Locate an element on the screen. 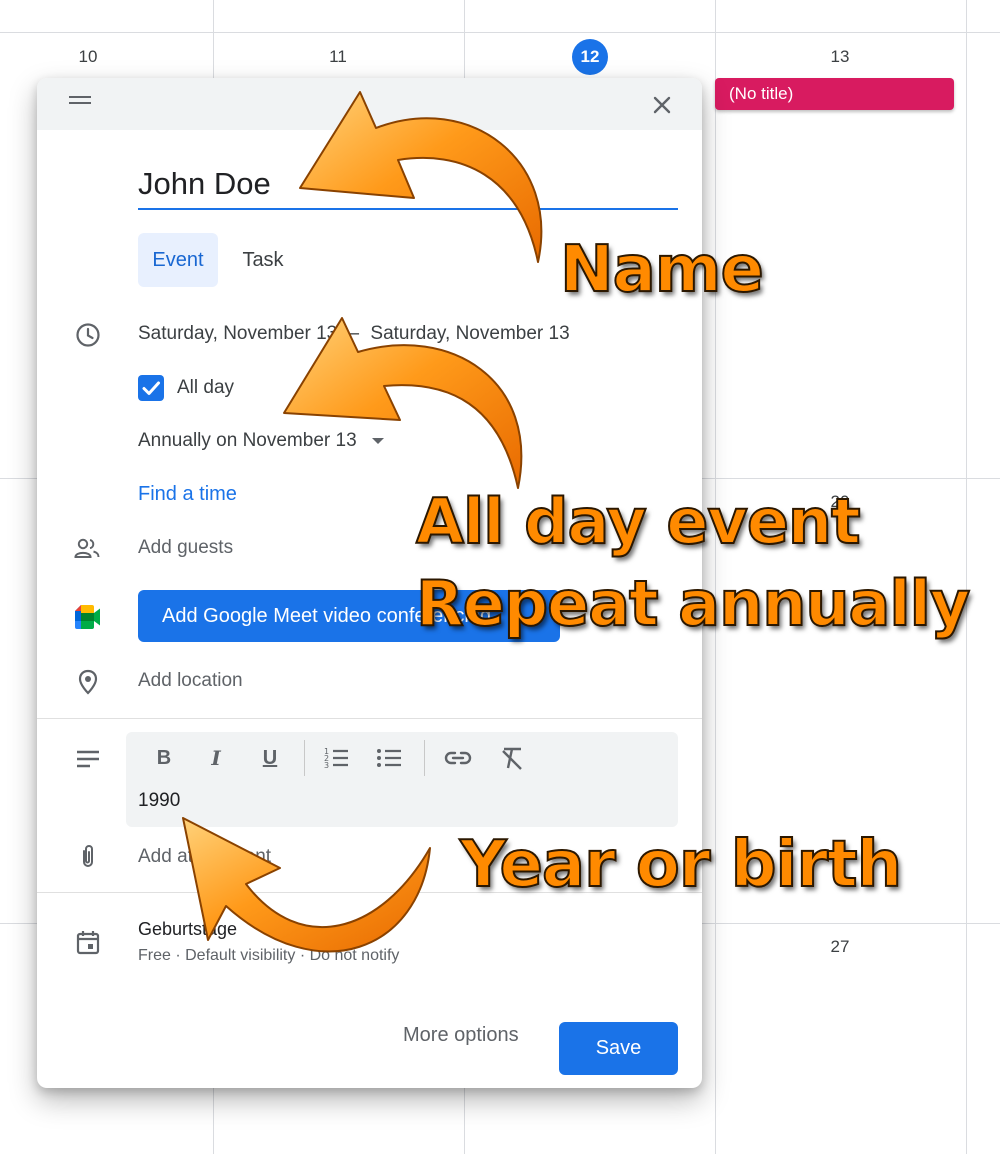 This screenshot has width=1000, height=1154. all-day-arrow is located at coordinates (403, 403).